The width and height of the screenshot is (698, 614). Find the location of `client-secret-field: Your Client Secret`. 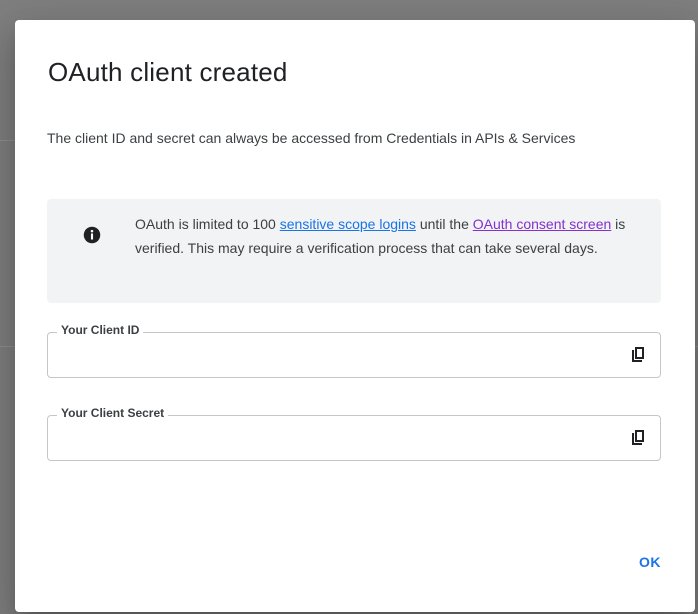

client-secret-field: Your Client Secret is located at coordinates (354, 433).